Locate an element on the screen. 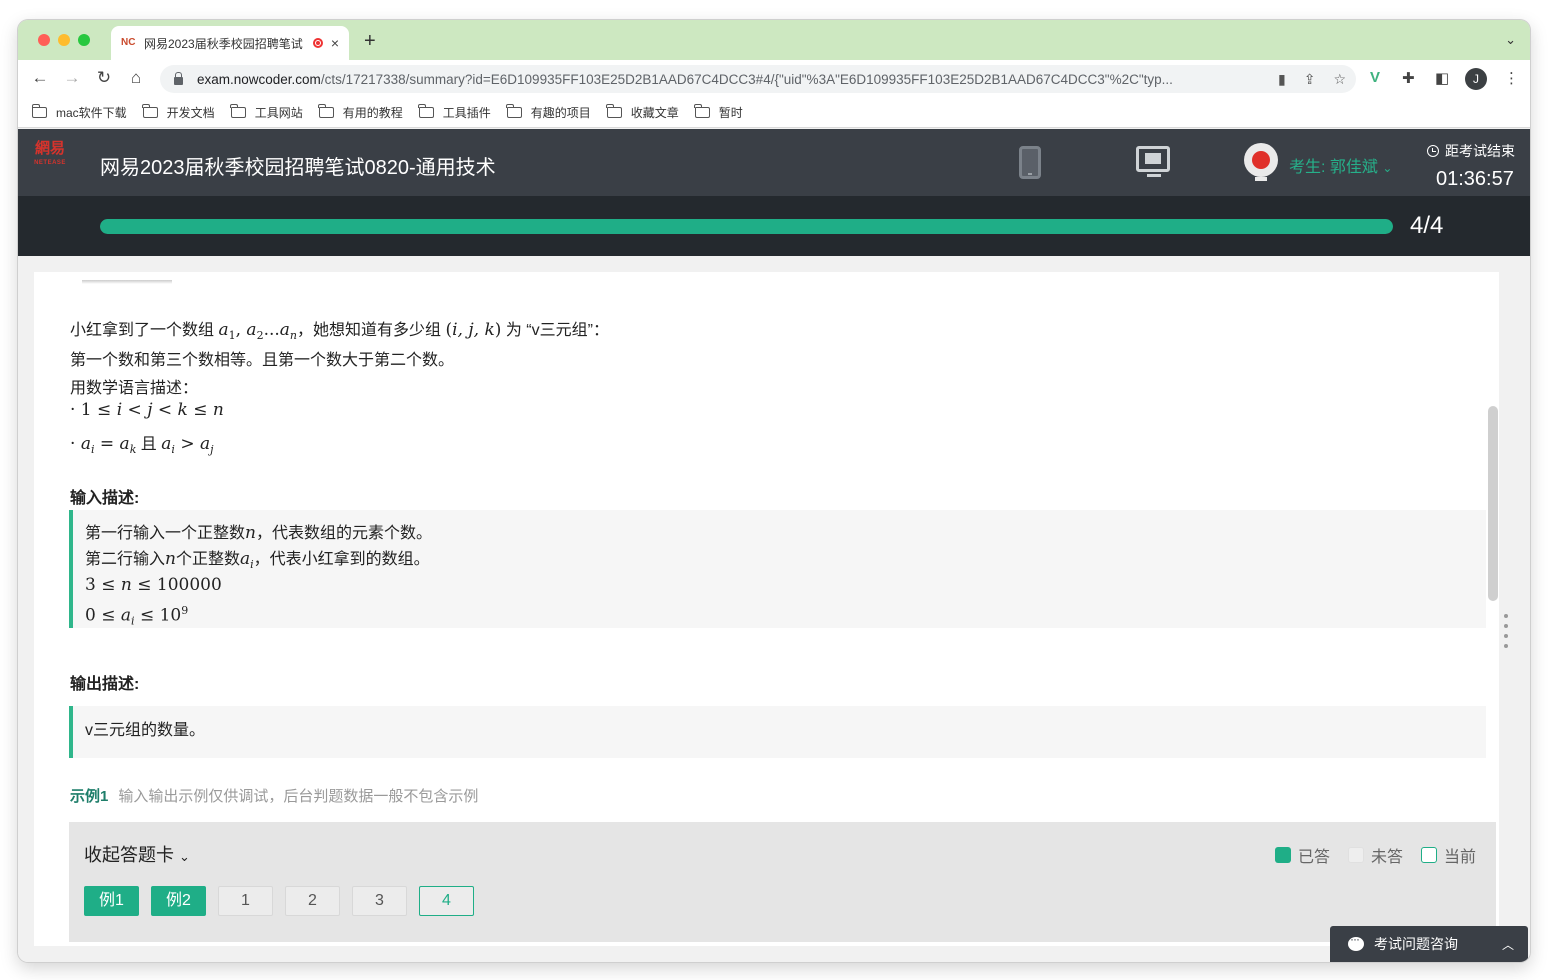  candidate-menu: 考生: 郭佳斌 ⌄ is located at coordinates (1340, 165).